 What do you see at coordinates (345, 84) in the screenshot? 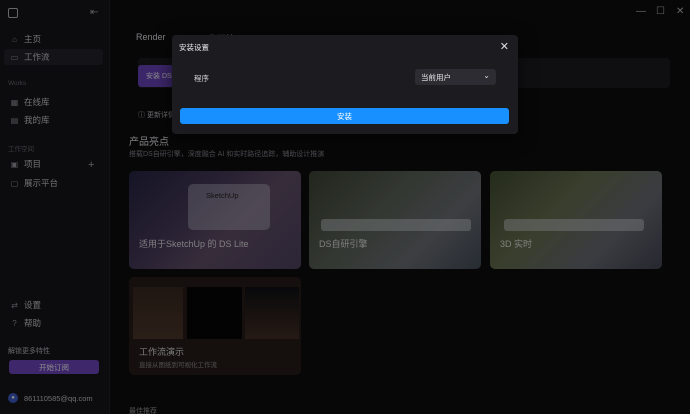
I see `install-settings-dialog: 安装设置 ✕ 程序 当前用户 ⌄ 安装` at bounding box center [345, 84].